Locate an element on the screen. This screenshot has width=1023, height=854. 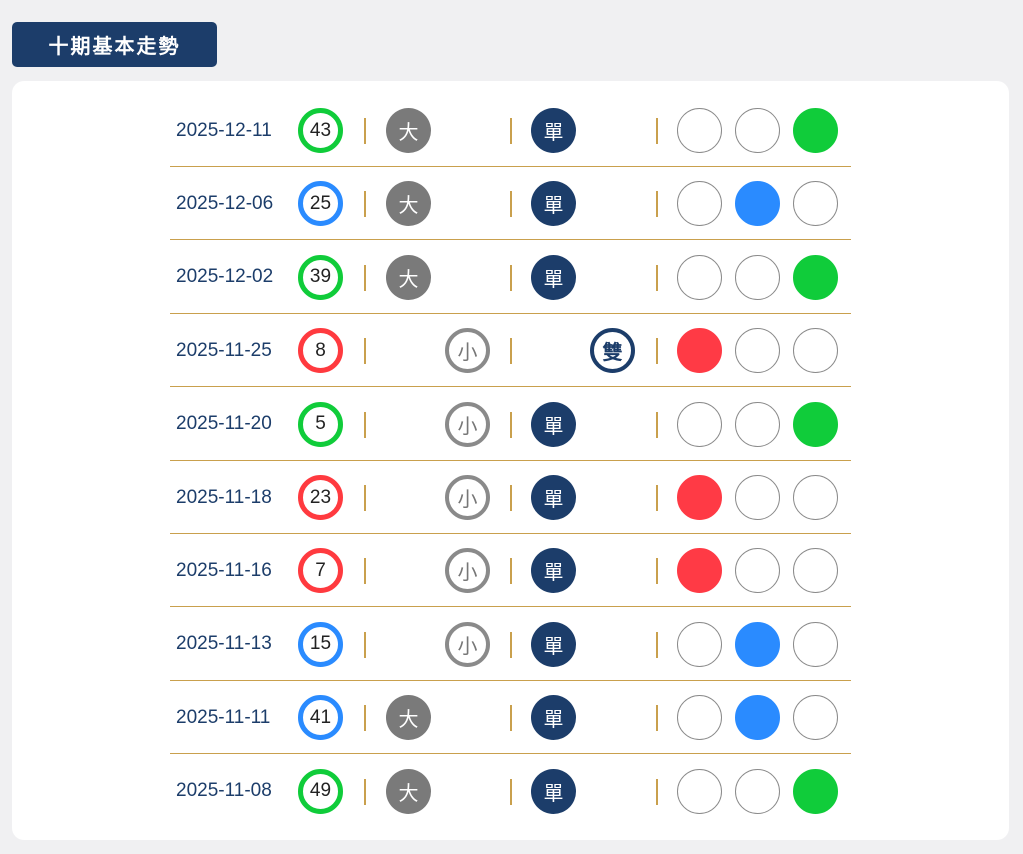
draw-date: 2025-11-11 is located at coordinates (223, 717).